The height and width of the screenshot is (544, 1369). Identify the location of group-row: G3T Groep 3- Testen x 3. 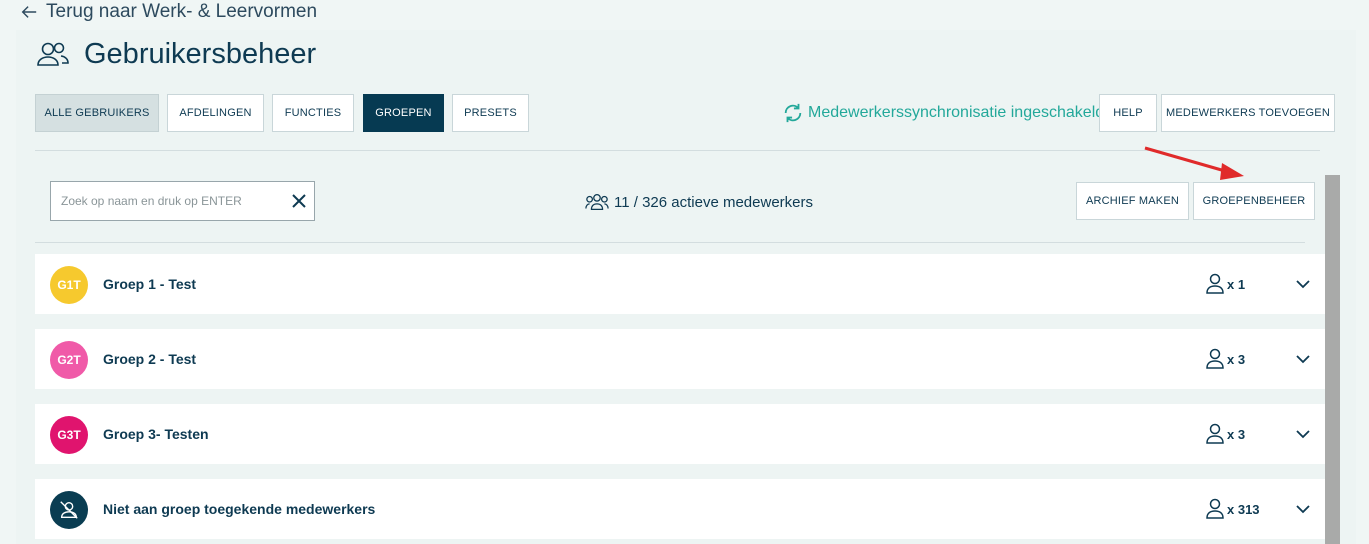
(680, 434).